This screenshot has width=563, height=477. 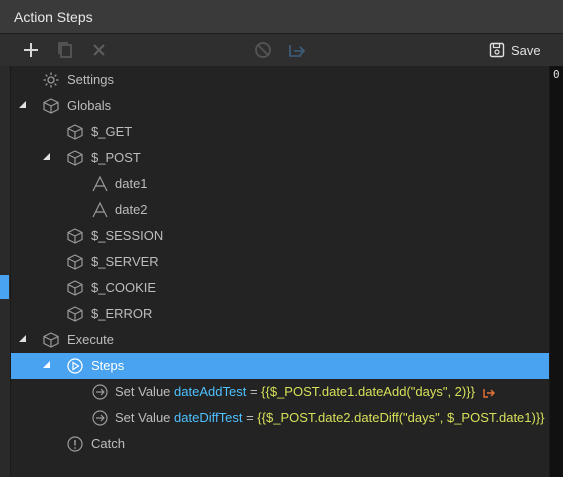 What do you see at coordinates (556, 271) in the screenshot?
I see `code-editor-edge: 0` at bounding box center [556, 271].